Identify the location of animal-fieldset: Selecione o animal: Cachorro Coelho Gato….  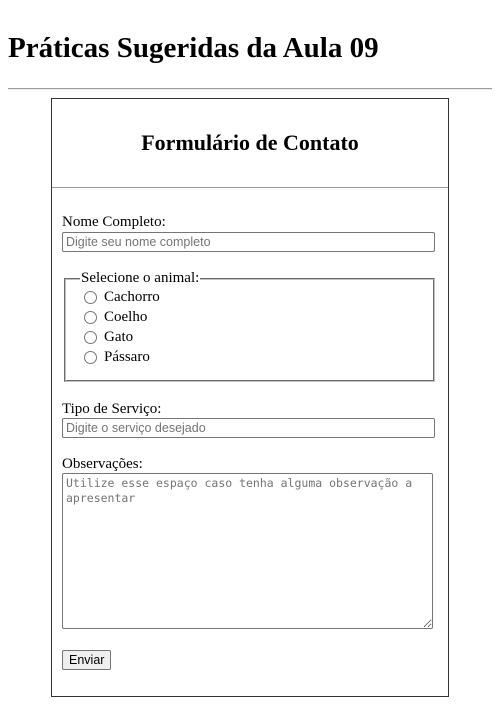
(249, 326).